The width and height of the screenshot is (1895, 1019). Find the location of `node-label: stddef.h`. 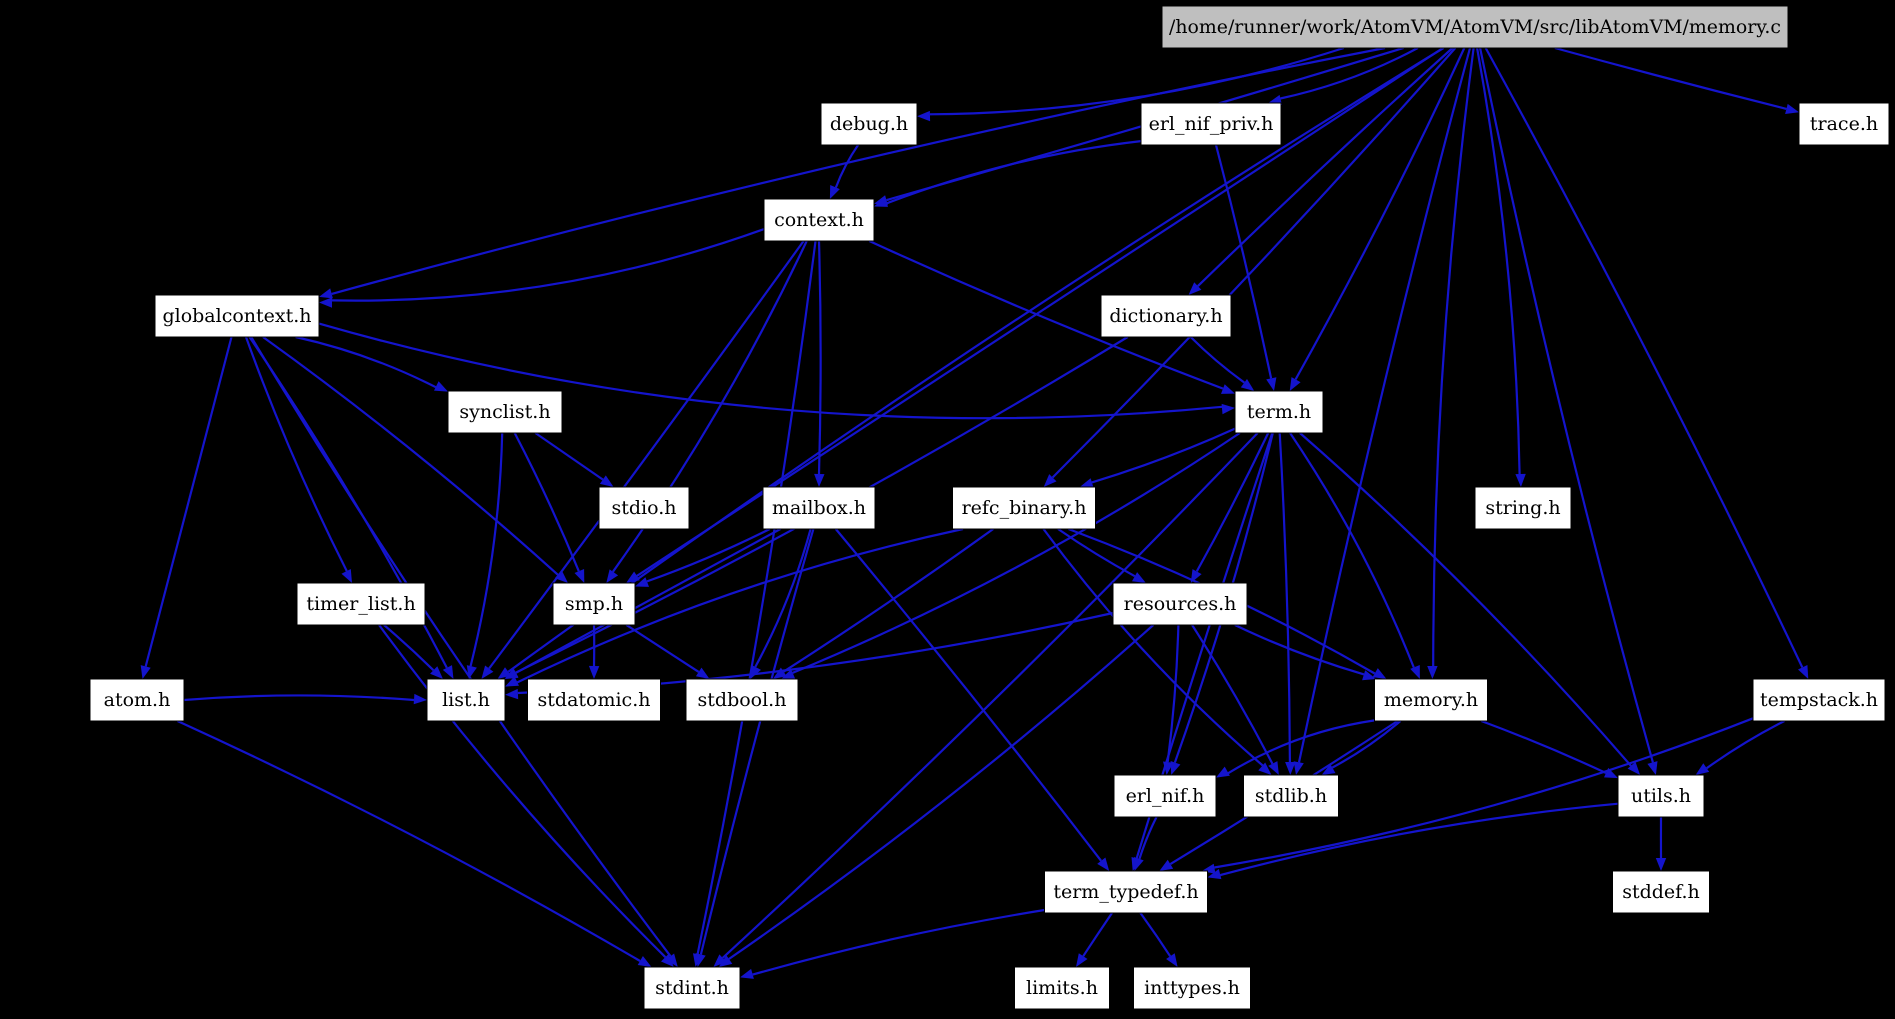

node-label: stddef.h is located at coordinates (1661, 892).